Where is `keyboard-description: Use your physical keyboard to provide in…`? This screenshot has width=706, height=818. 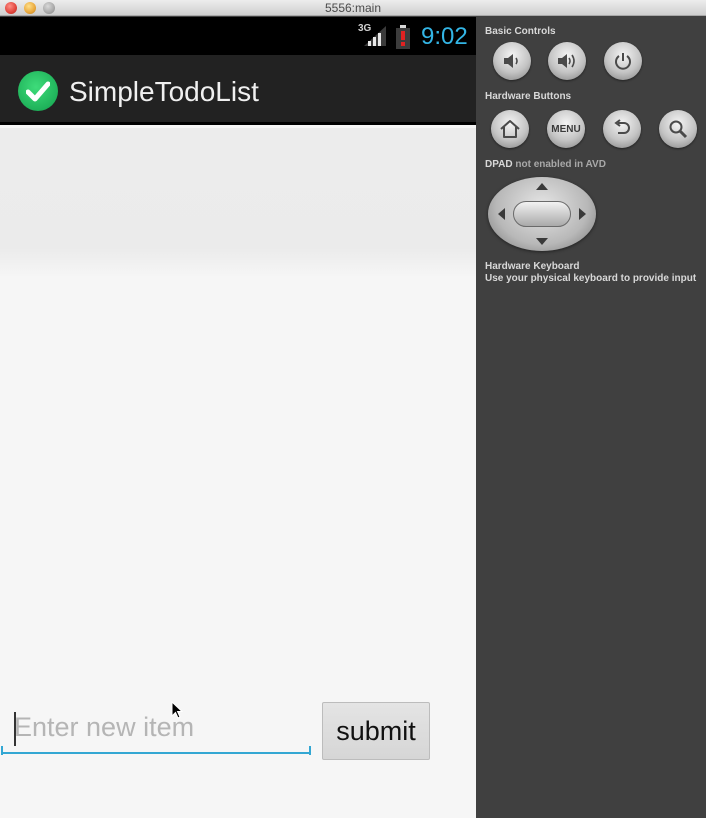
keyboard-description: Use your physical keyboard to provide in… is located at coordinates (591, 278).